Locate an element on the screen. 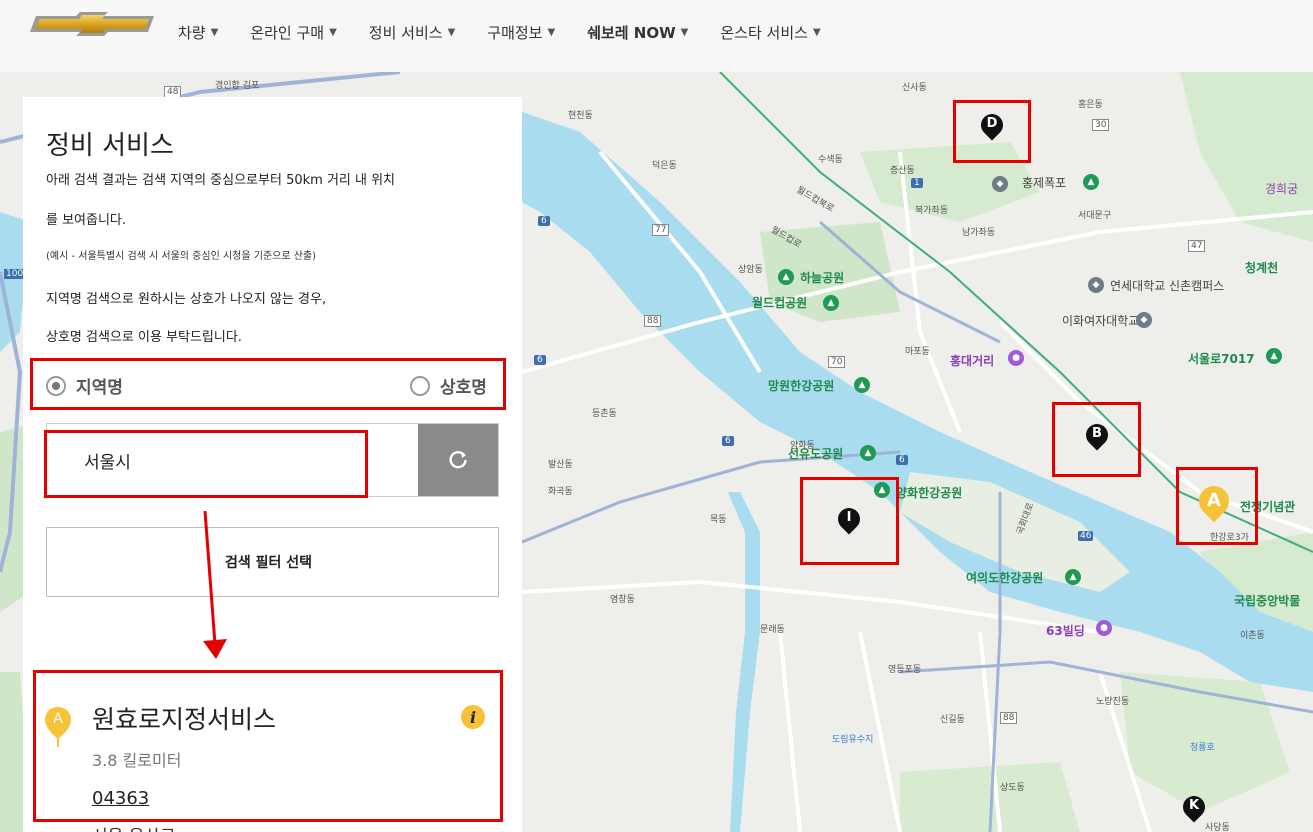 This screenshot has height=832, width=1313. road-shield: 47 is located at coordinates (1197, 246).